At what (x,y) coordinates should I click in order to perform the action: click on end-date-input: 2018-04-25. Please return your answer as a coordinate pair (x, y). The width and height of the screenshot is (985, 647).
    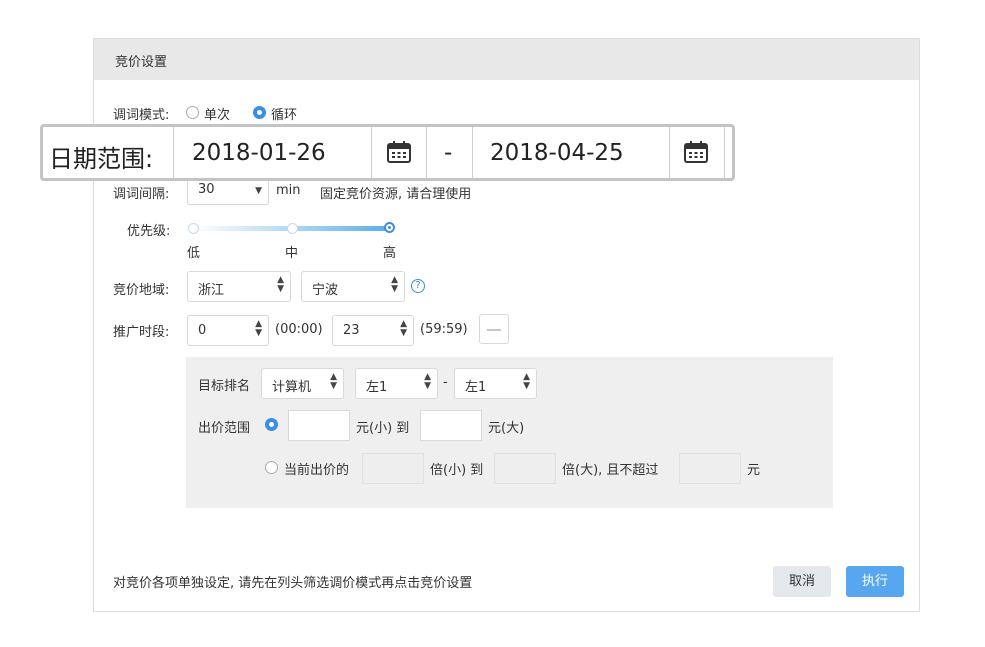
    Looking at the image, I should click on (557, 153).